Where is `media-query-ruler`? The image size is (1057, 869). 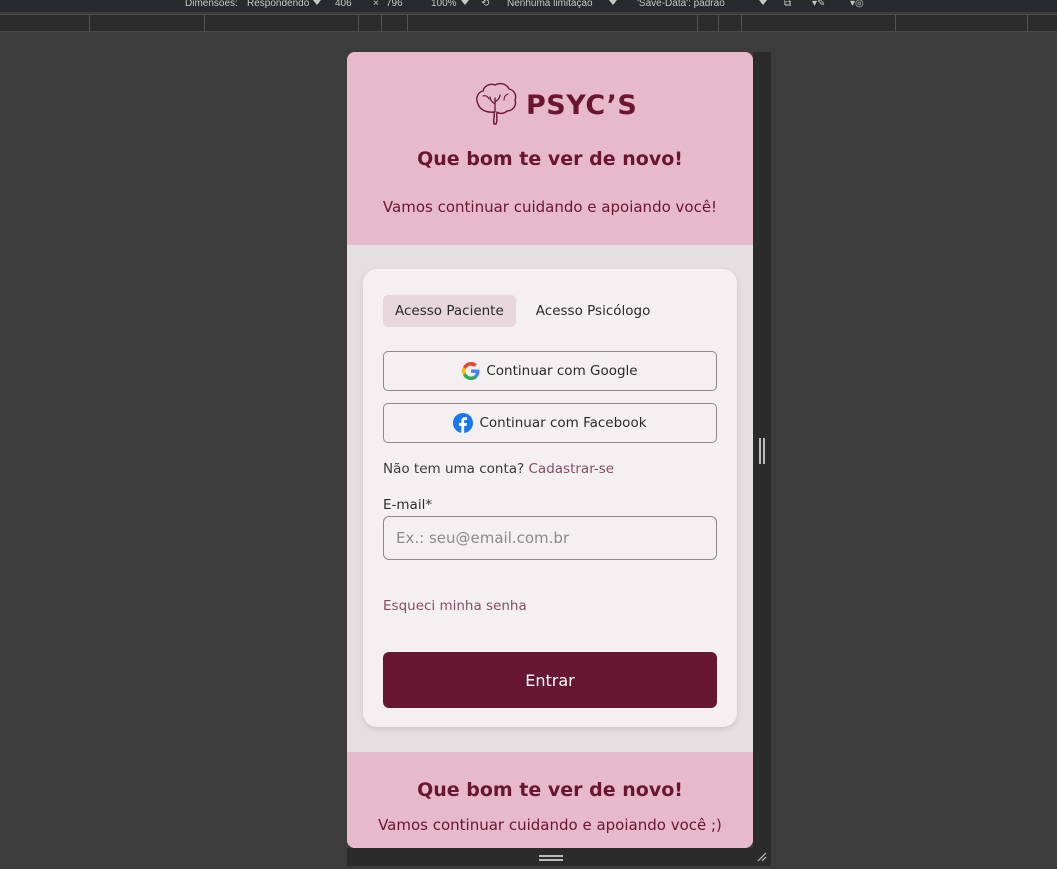 media-query-ruler is located at coordinates (528, 23).